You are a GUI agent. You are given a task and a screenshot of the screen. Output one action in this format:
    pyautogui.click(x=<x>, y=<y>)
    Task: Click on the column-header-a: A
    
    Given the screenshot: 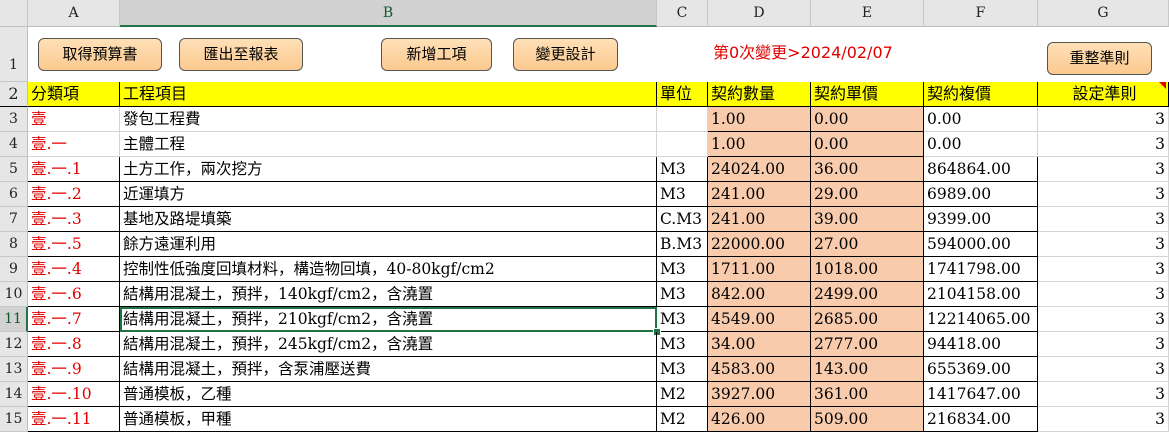 What is the action you would take?
    pyautogui.click(x=74, y=13)
    